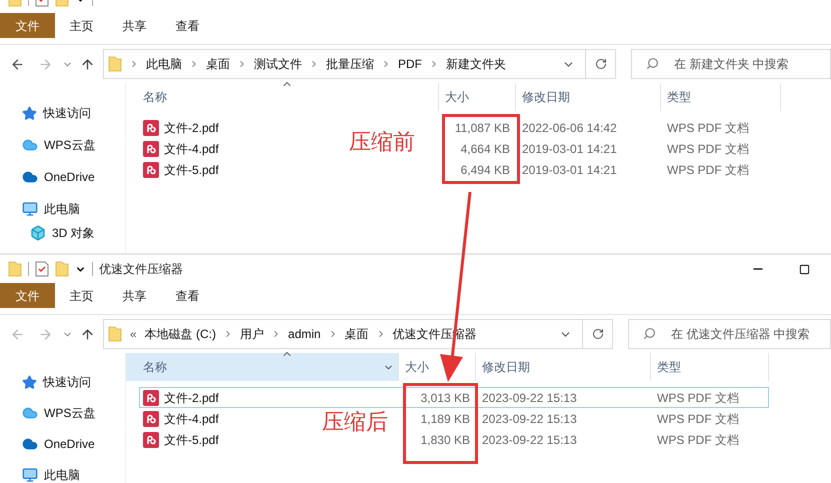 The width and height of the screenshot is (831, 483). What do you see at coordinates (252, 334) in the screenshot?
I see `breadcrumb-item: 用户` at bounding box center [252, 334].